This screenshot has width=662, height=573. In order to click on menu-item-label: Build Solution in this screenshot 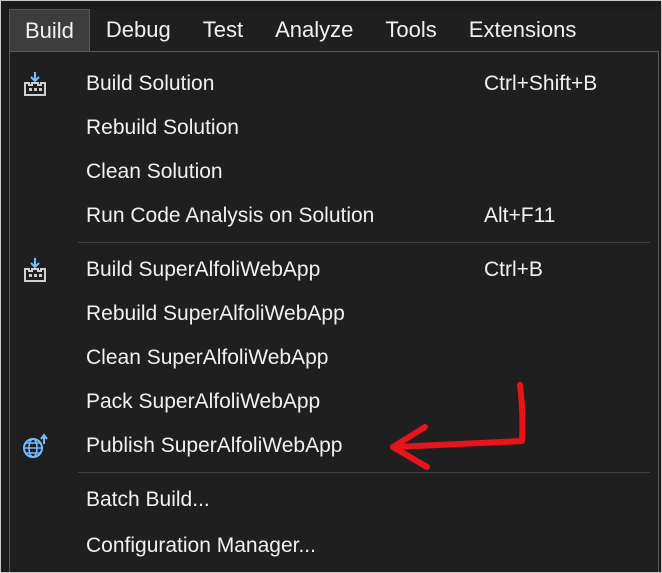, I will do `click(150, 83)`.